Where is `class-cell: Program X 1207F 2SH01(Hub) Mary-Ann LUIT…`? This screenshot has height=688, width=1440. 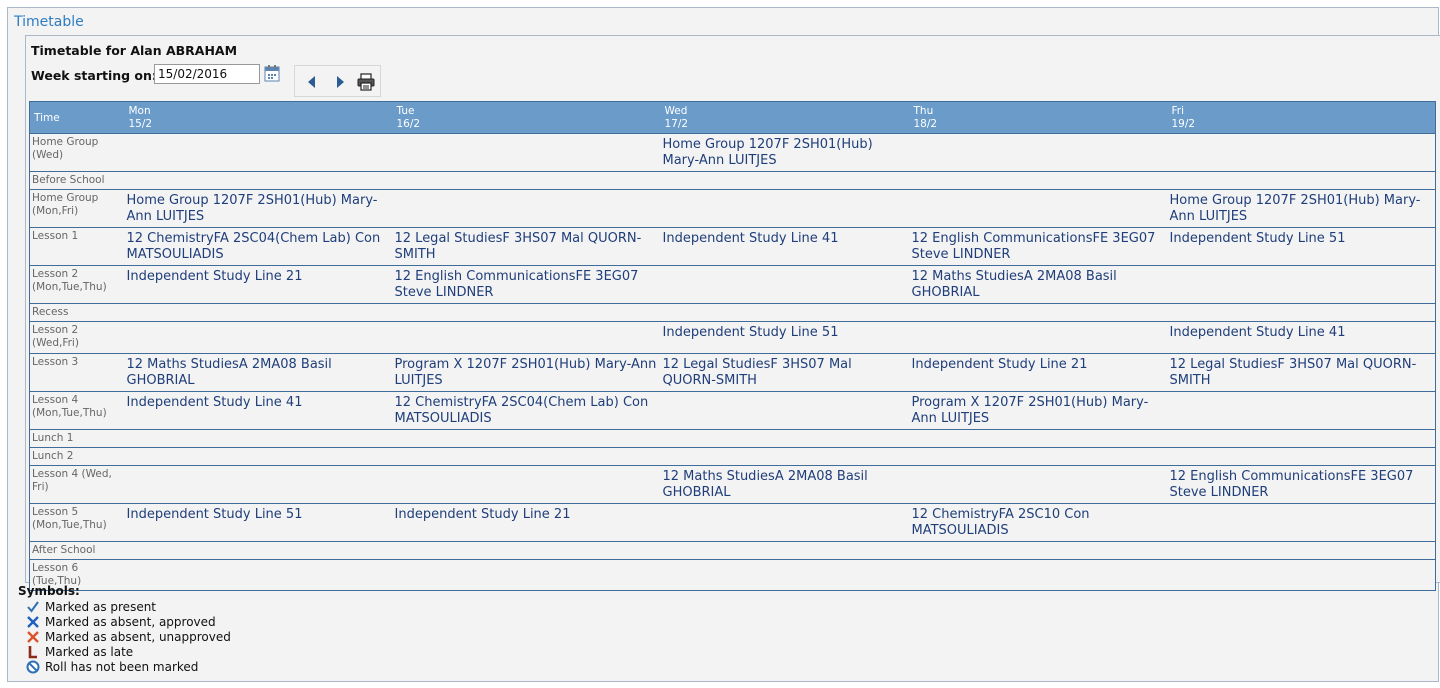
class-cell: Program X 1207F 2SH01(Hub) Mary-Ann LUIT… is located at coordinates (1038, 410).